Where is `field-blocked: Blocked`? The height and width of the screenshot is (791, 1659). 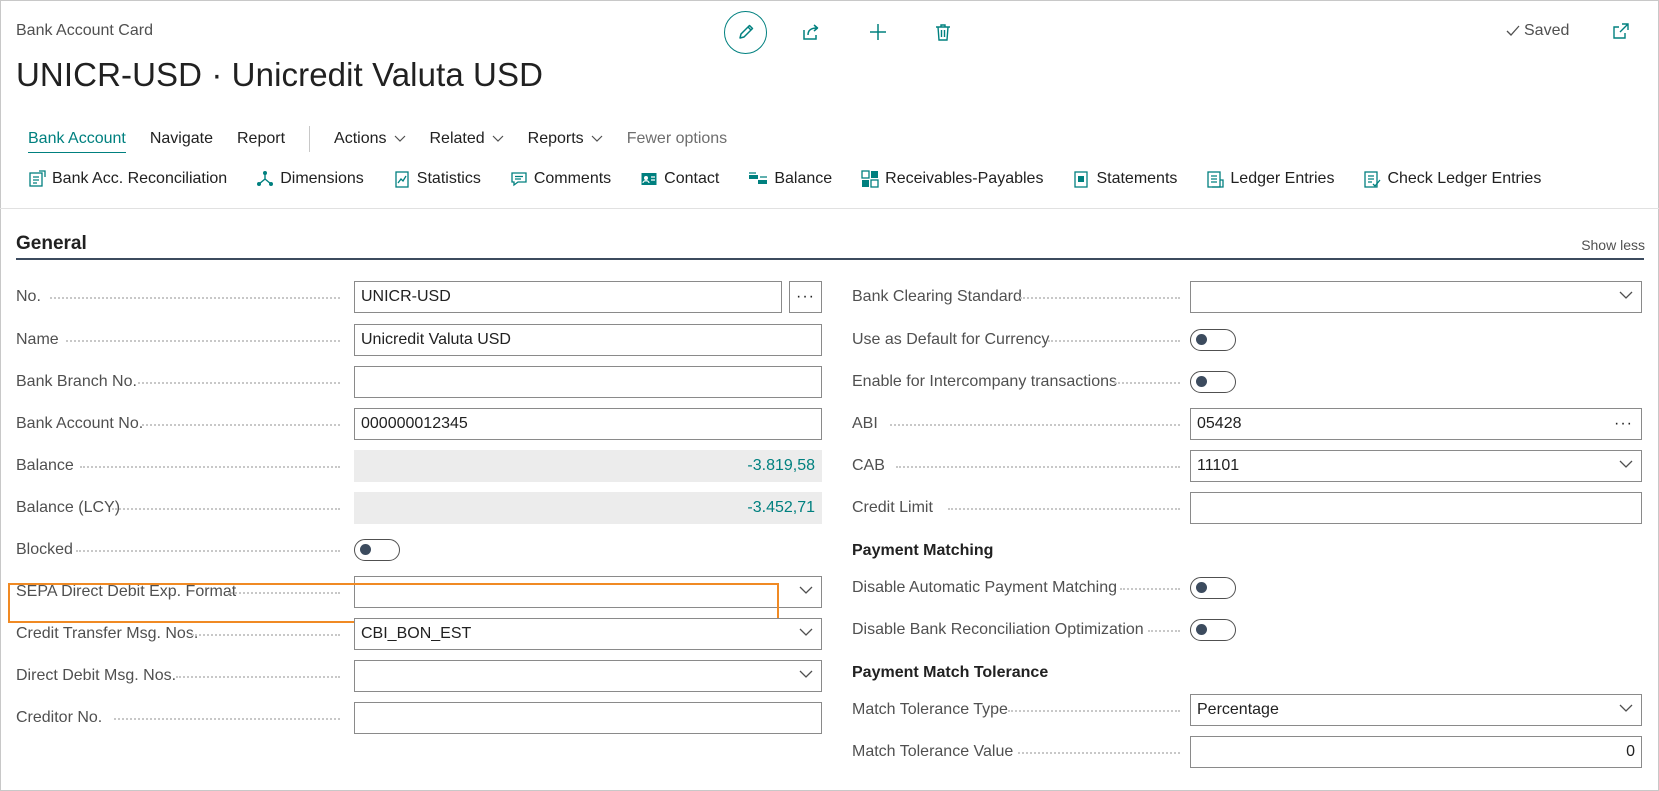 field-blocked: Blocked is located at coordinates (411, 550).